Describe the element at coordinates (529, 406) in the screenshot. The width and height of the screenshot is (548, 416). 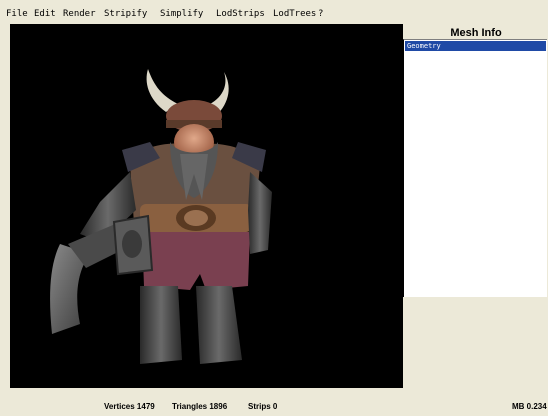
I see `status-mb: MB 0.234` at that location.